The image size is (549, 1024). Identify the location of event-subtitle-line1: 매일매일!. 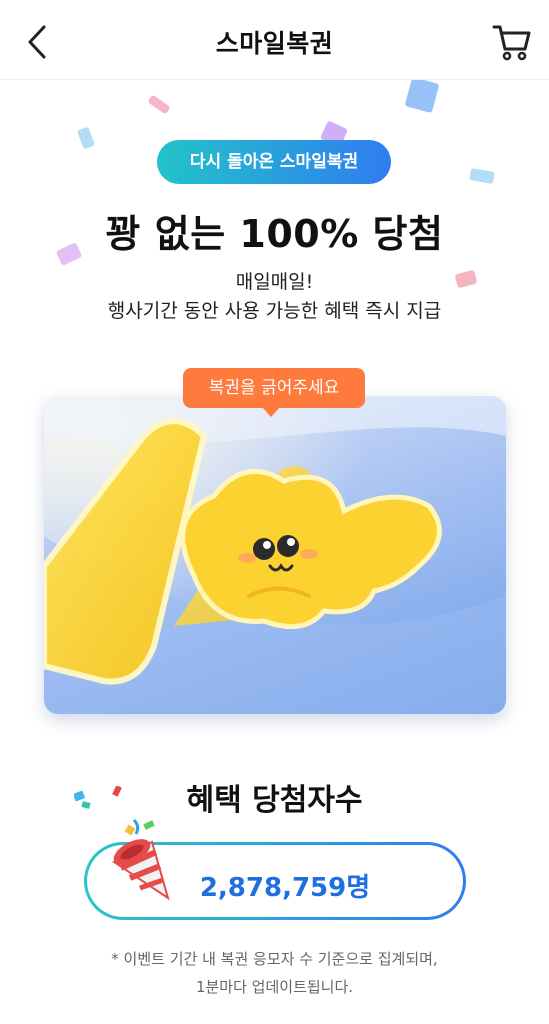
(274, 282).